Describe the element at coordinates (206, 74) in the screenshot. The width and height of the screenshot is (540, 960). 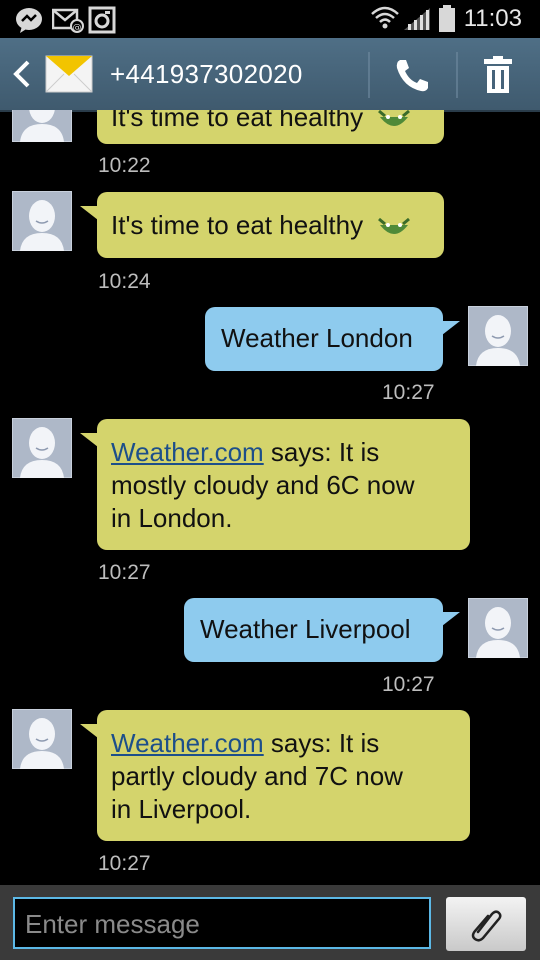
I see `contact-number: +441937302020` at that location.